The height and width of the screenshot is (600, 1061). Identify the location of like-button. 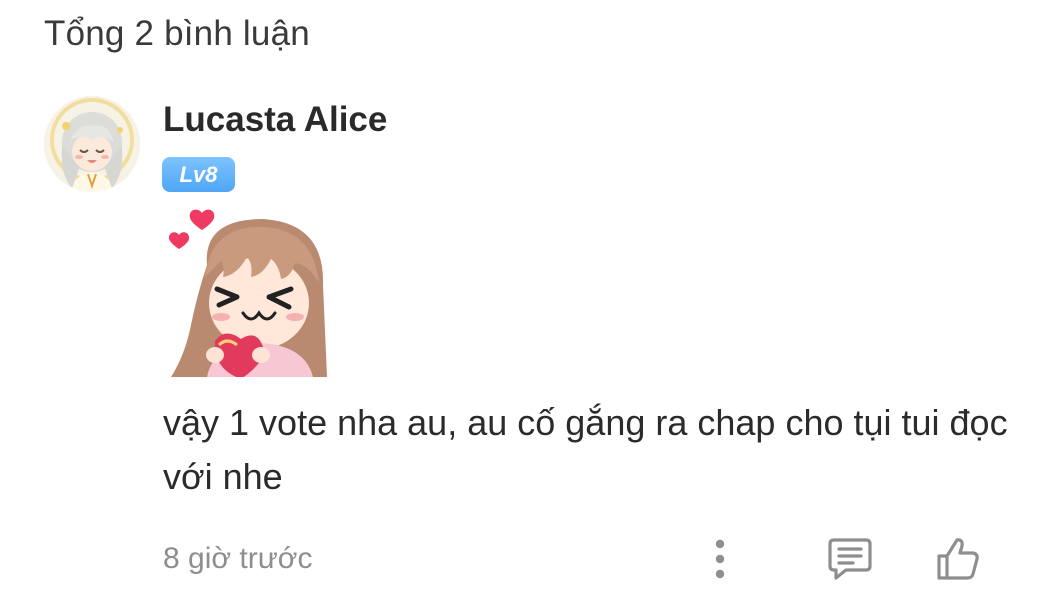
(958, 559).